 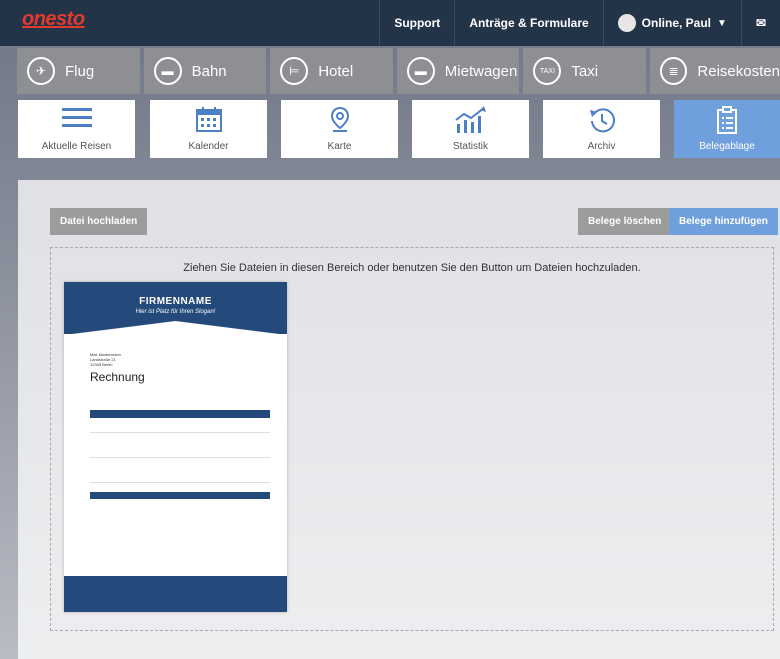 I want to click on invoice-firm-name: FIRMENNAME, so click(x=175, y=301).